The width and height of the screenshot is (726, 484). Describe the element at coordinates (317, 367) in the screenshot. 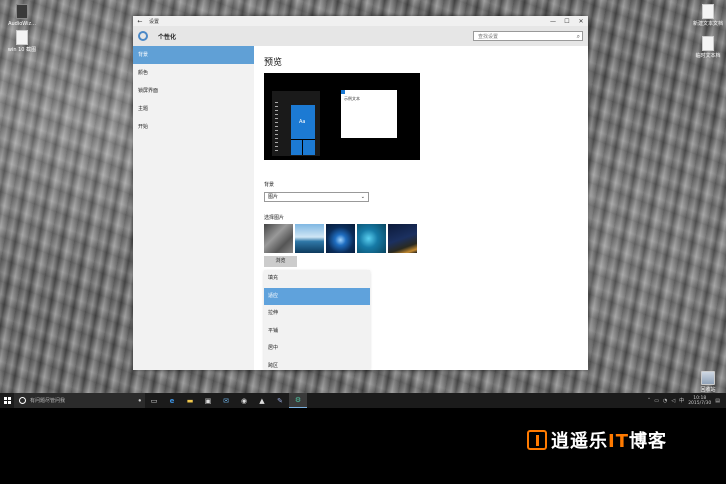

I see `fit-option-span: 跨区` at that location.